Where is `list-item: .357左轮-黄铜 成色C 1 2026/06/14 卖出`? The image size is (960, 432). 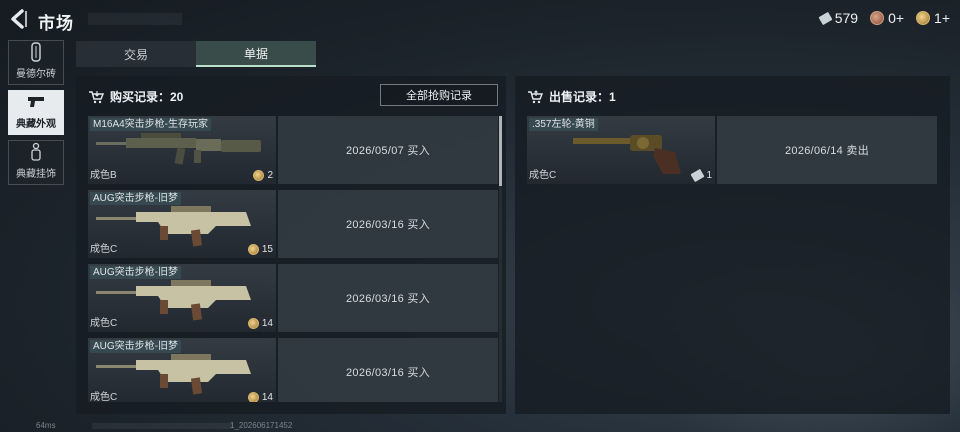
list-item: .357左轮-黄铜 成色C 1 2026/06/14 卖出 is located at coordinates (732, 150).